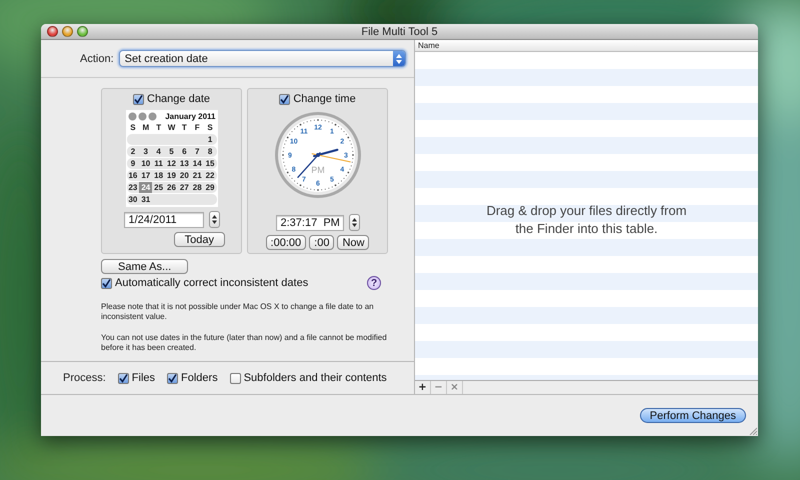 This screenshot has width=800, height=480. Describe the element at coordinates (184, 152) in the screenshot. I see `calendar-day: 6` at that location.